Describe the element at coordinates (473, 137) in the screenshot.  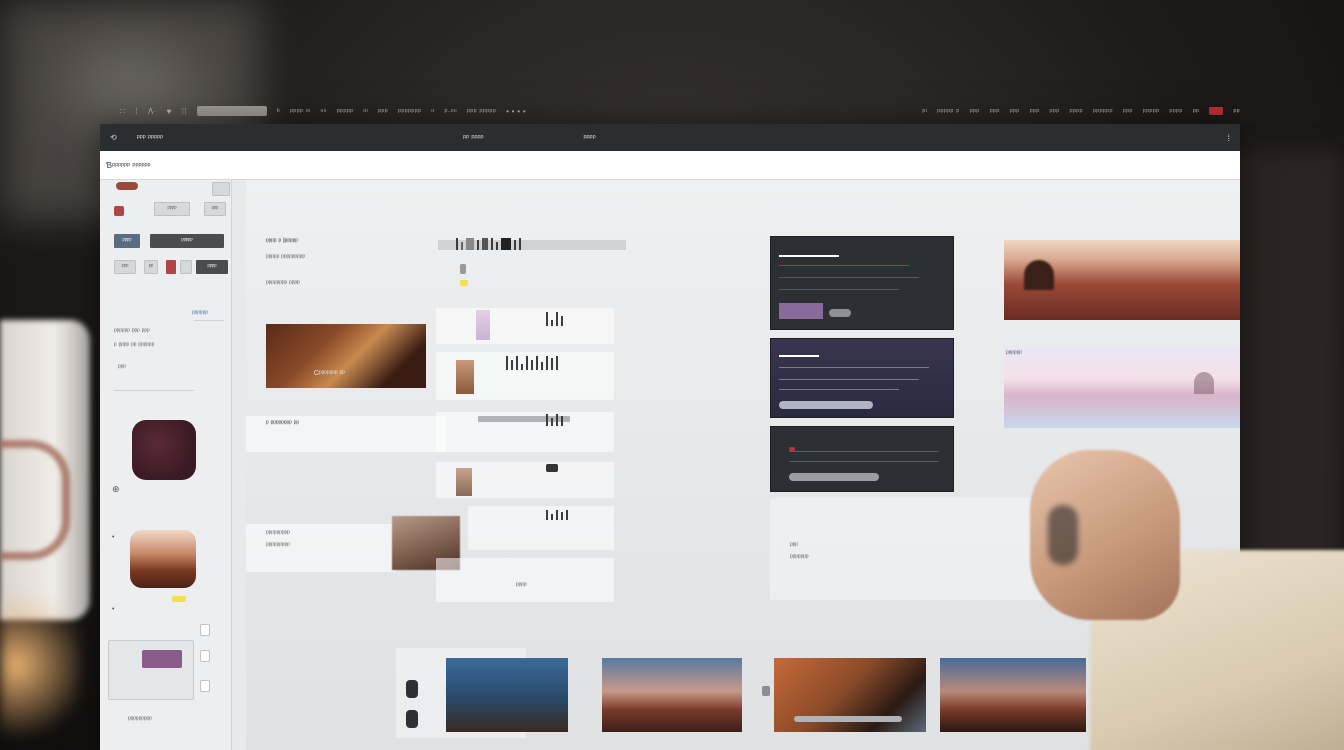
I see `title-menu-item: ᵖᵖ ᵖᵖᵖᵖ` at that location.